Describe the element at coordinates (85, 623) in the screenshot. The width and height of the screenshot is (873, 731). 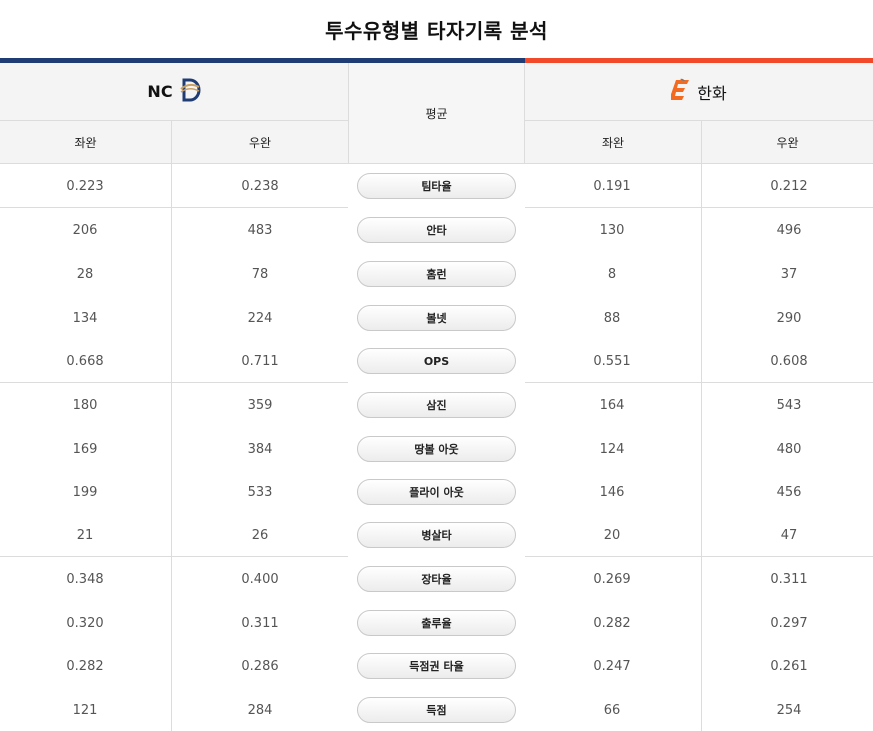
I see `nc-lhp-value: 0.320` at that location.